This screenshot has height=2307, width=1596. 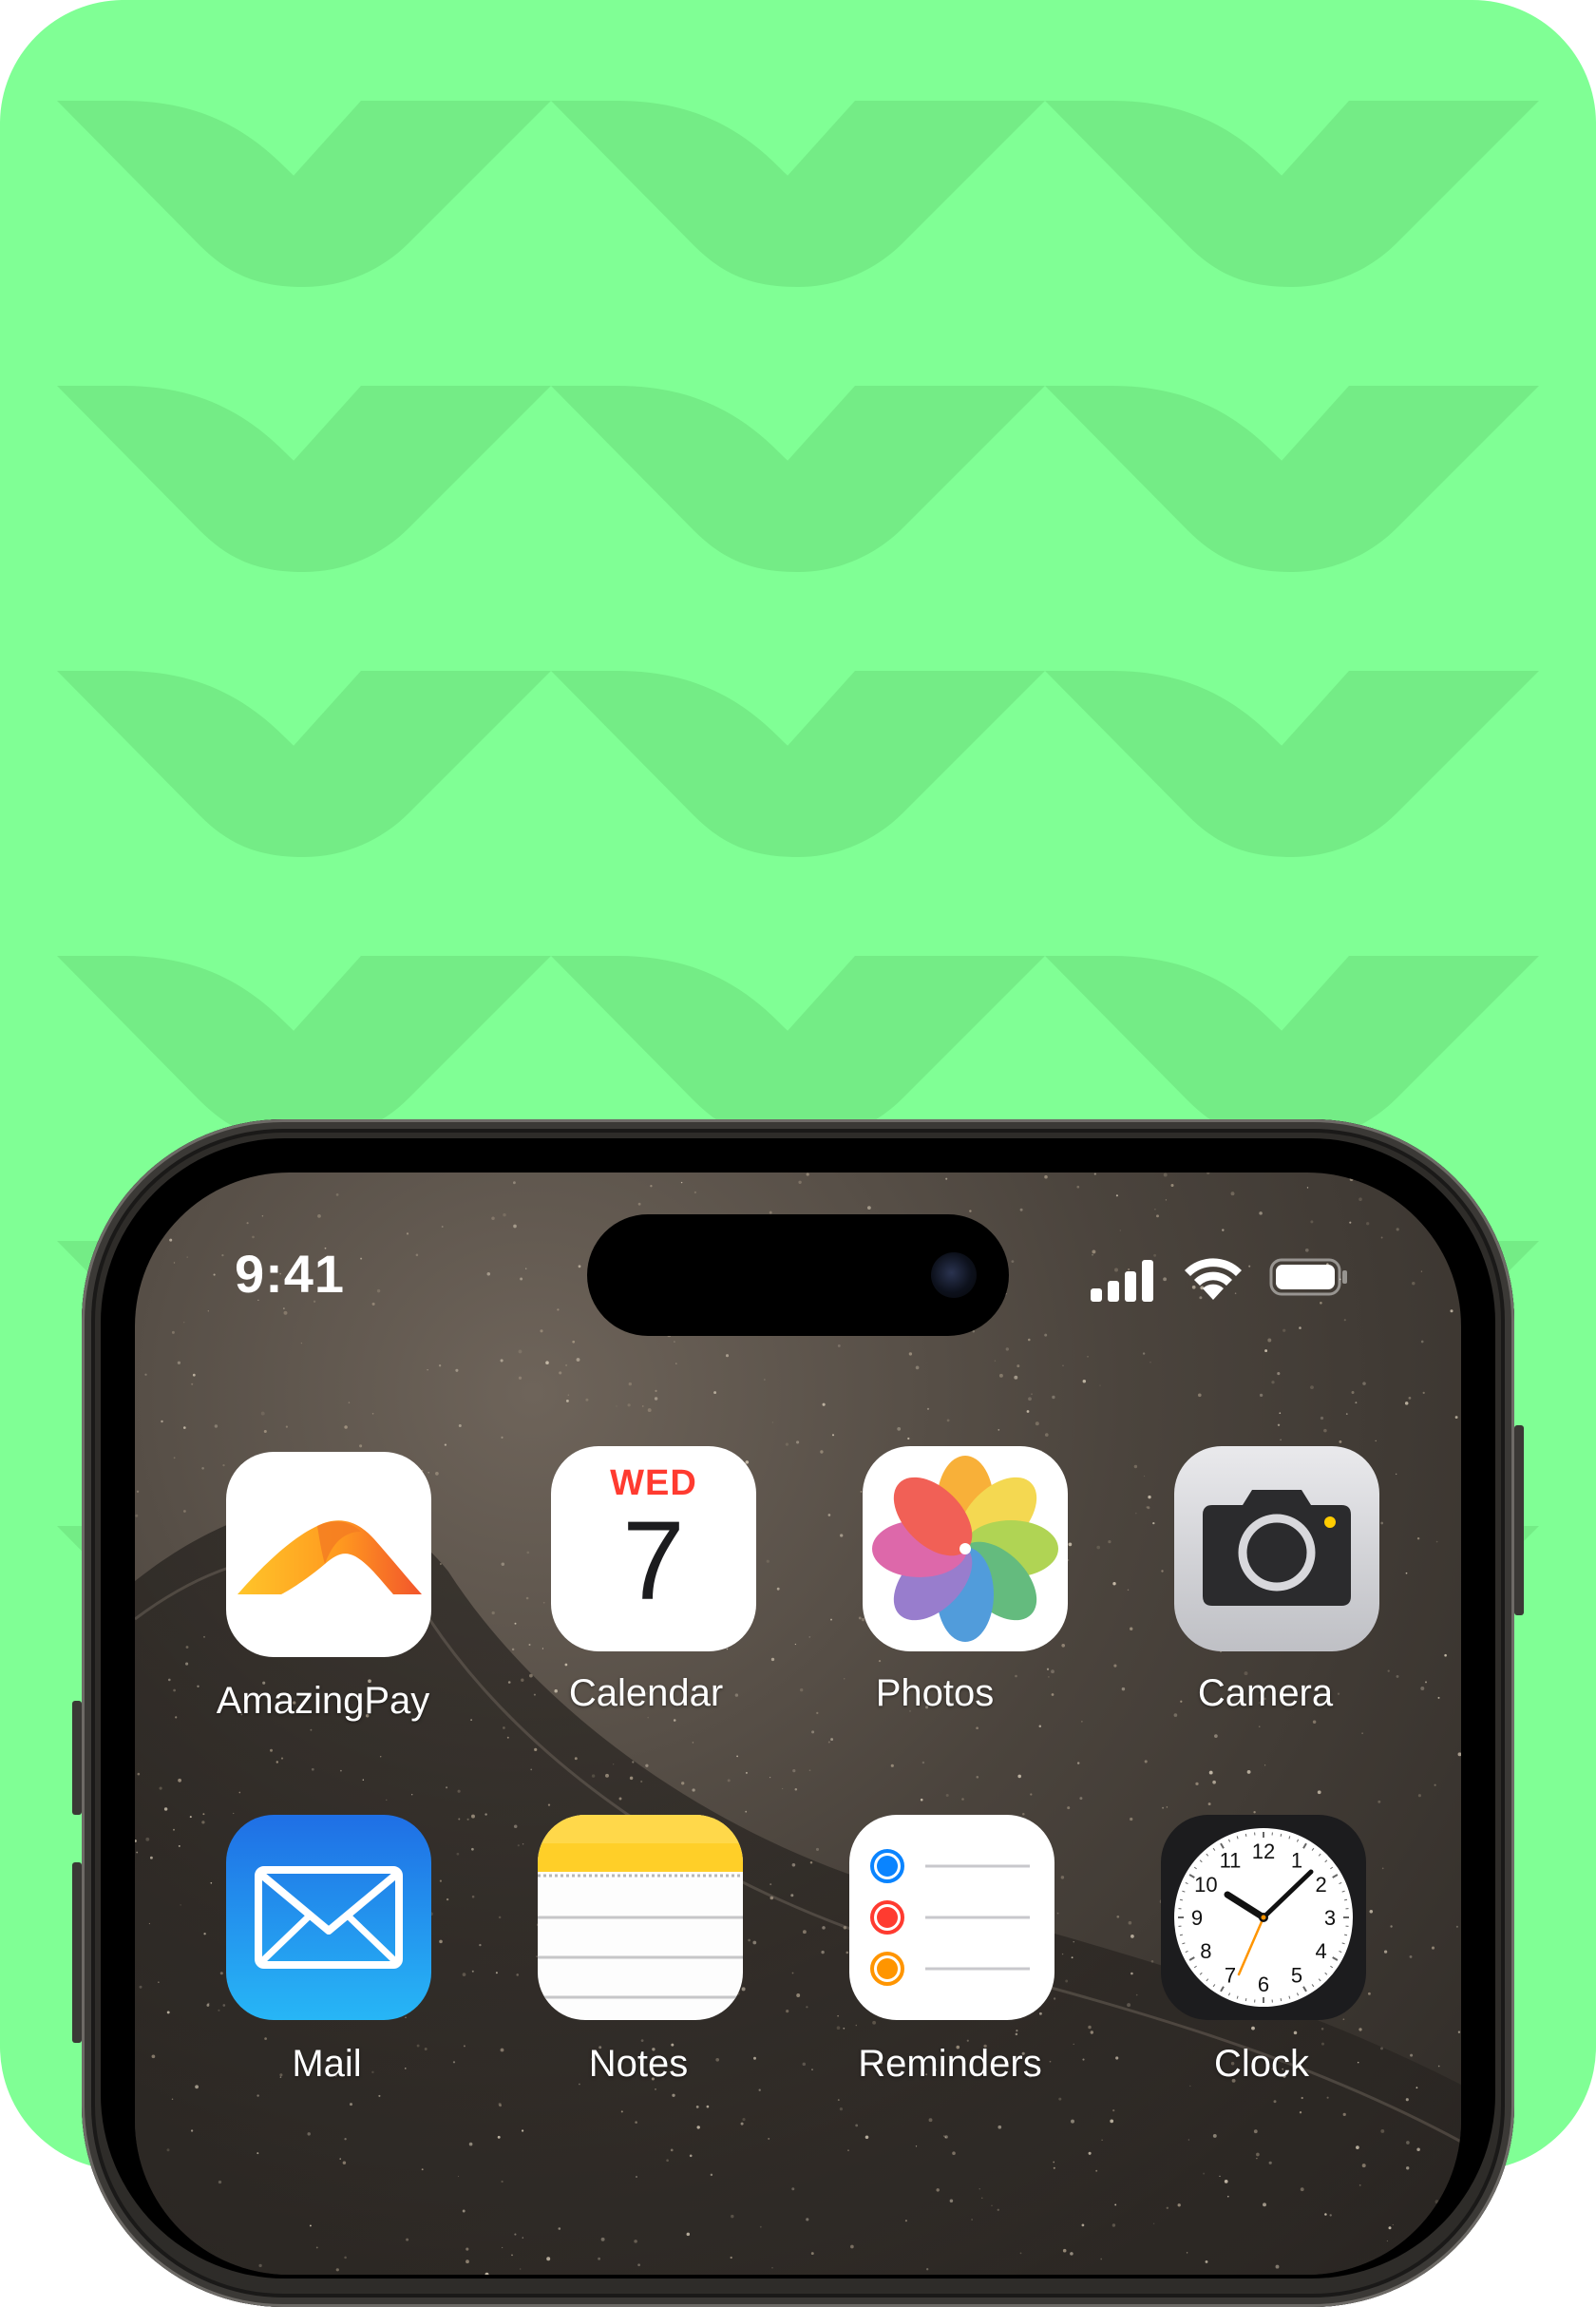 I want to click on dynamic-island, so click(x=798, y=1275).